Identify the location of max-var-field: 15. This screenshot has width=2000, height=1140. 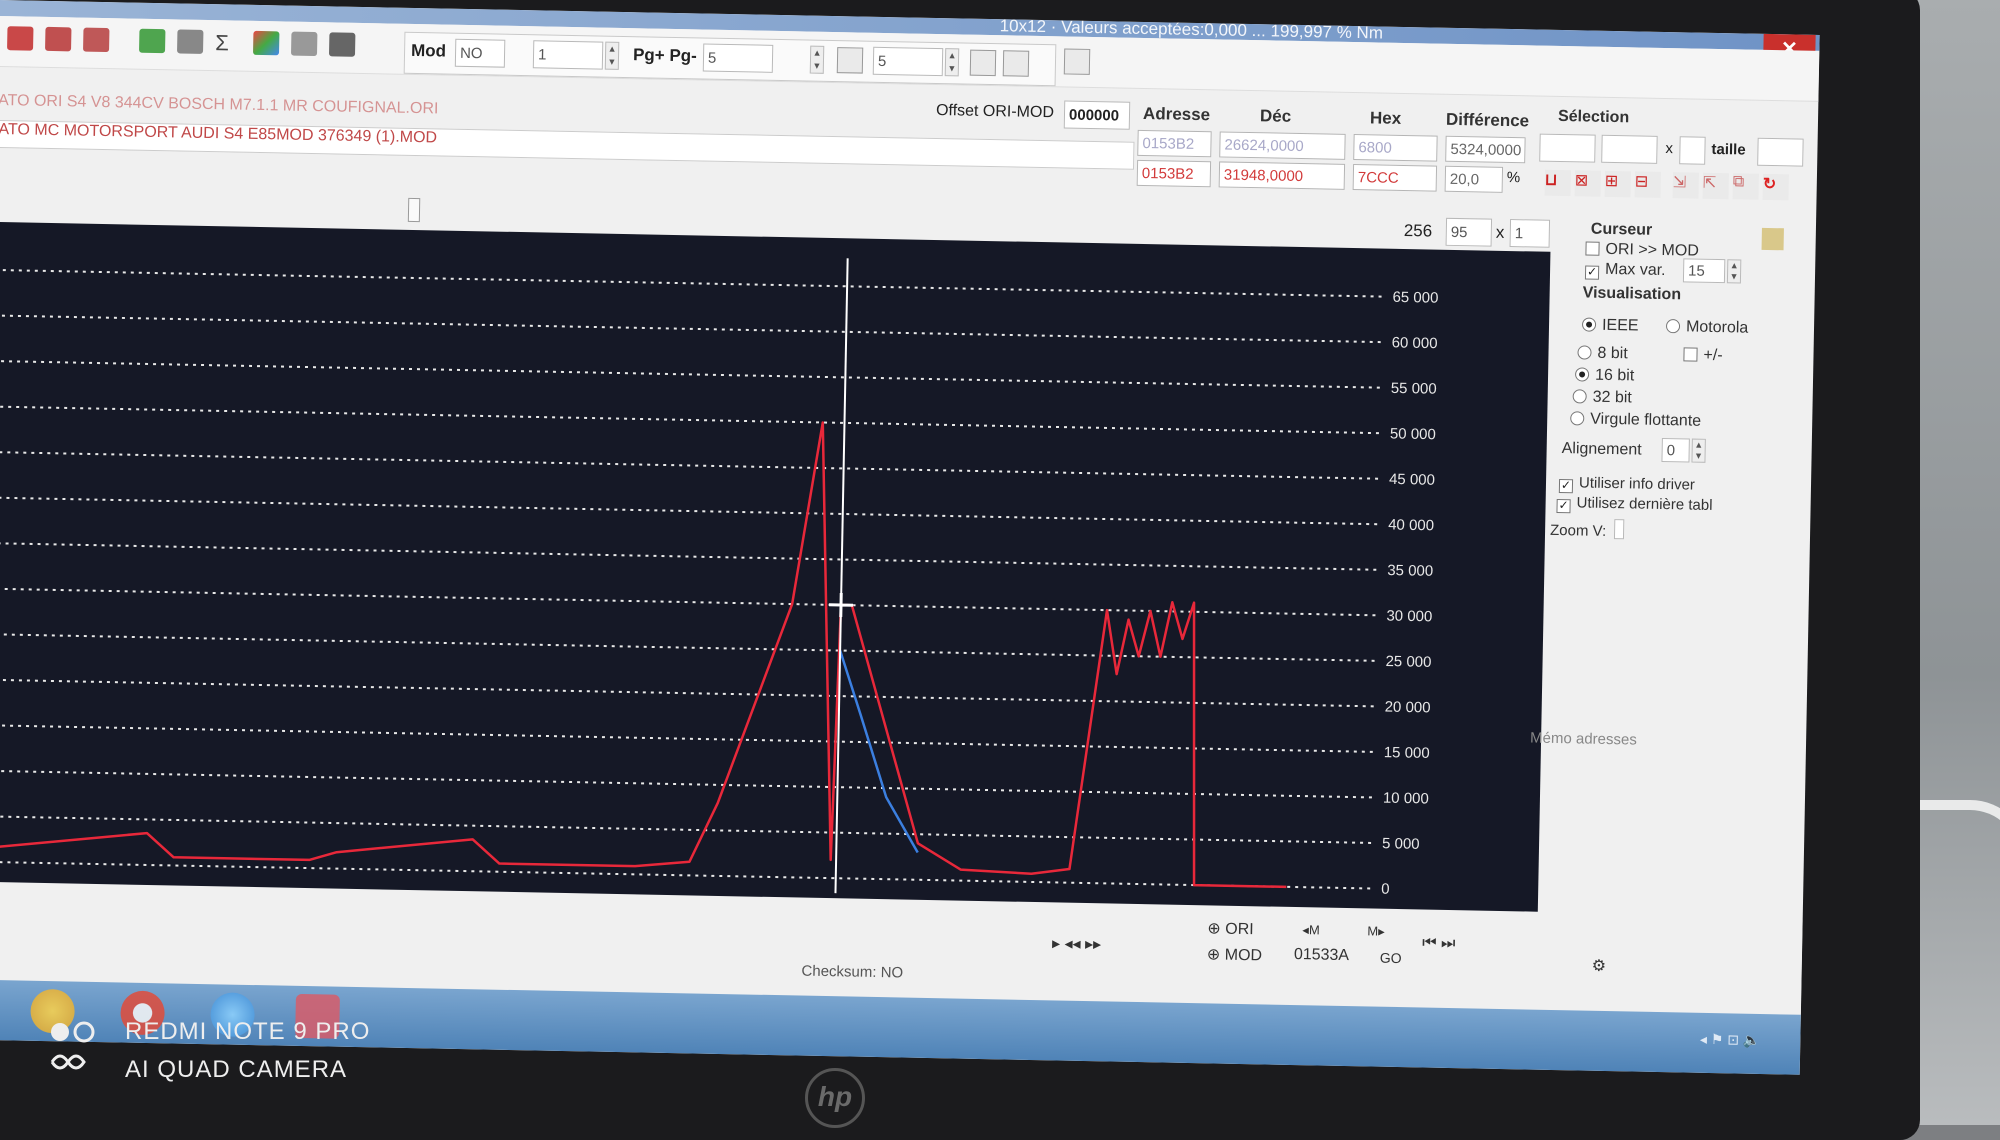
(1704, 271).